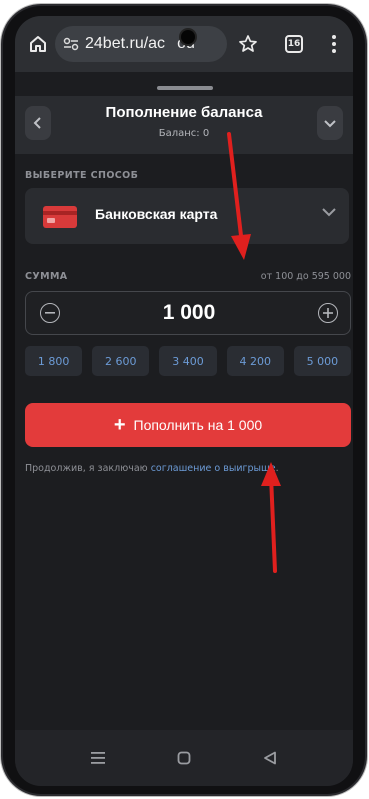 The image size is (369, 799). Describe the element at coordinates (82, 175) in the screenshot. I see `method-section-label: ВЫБЕРИТЕ СПОСОБ` at that location.